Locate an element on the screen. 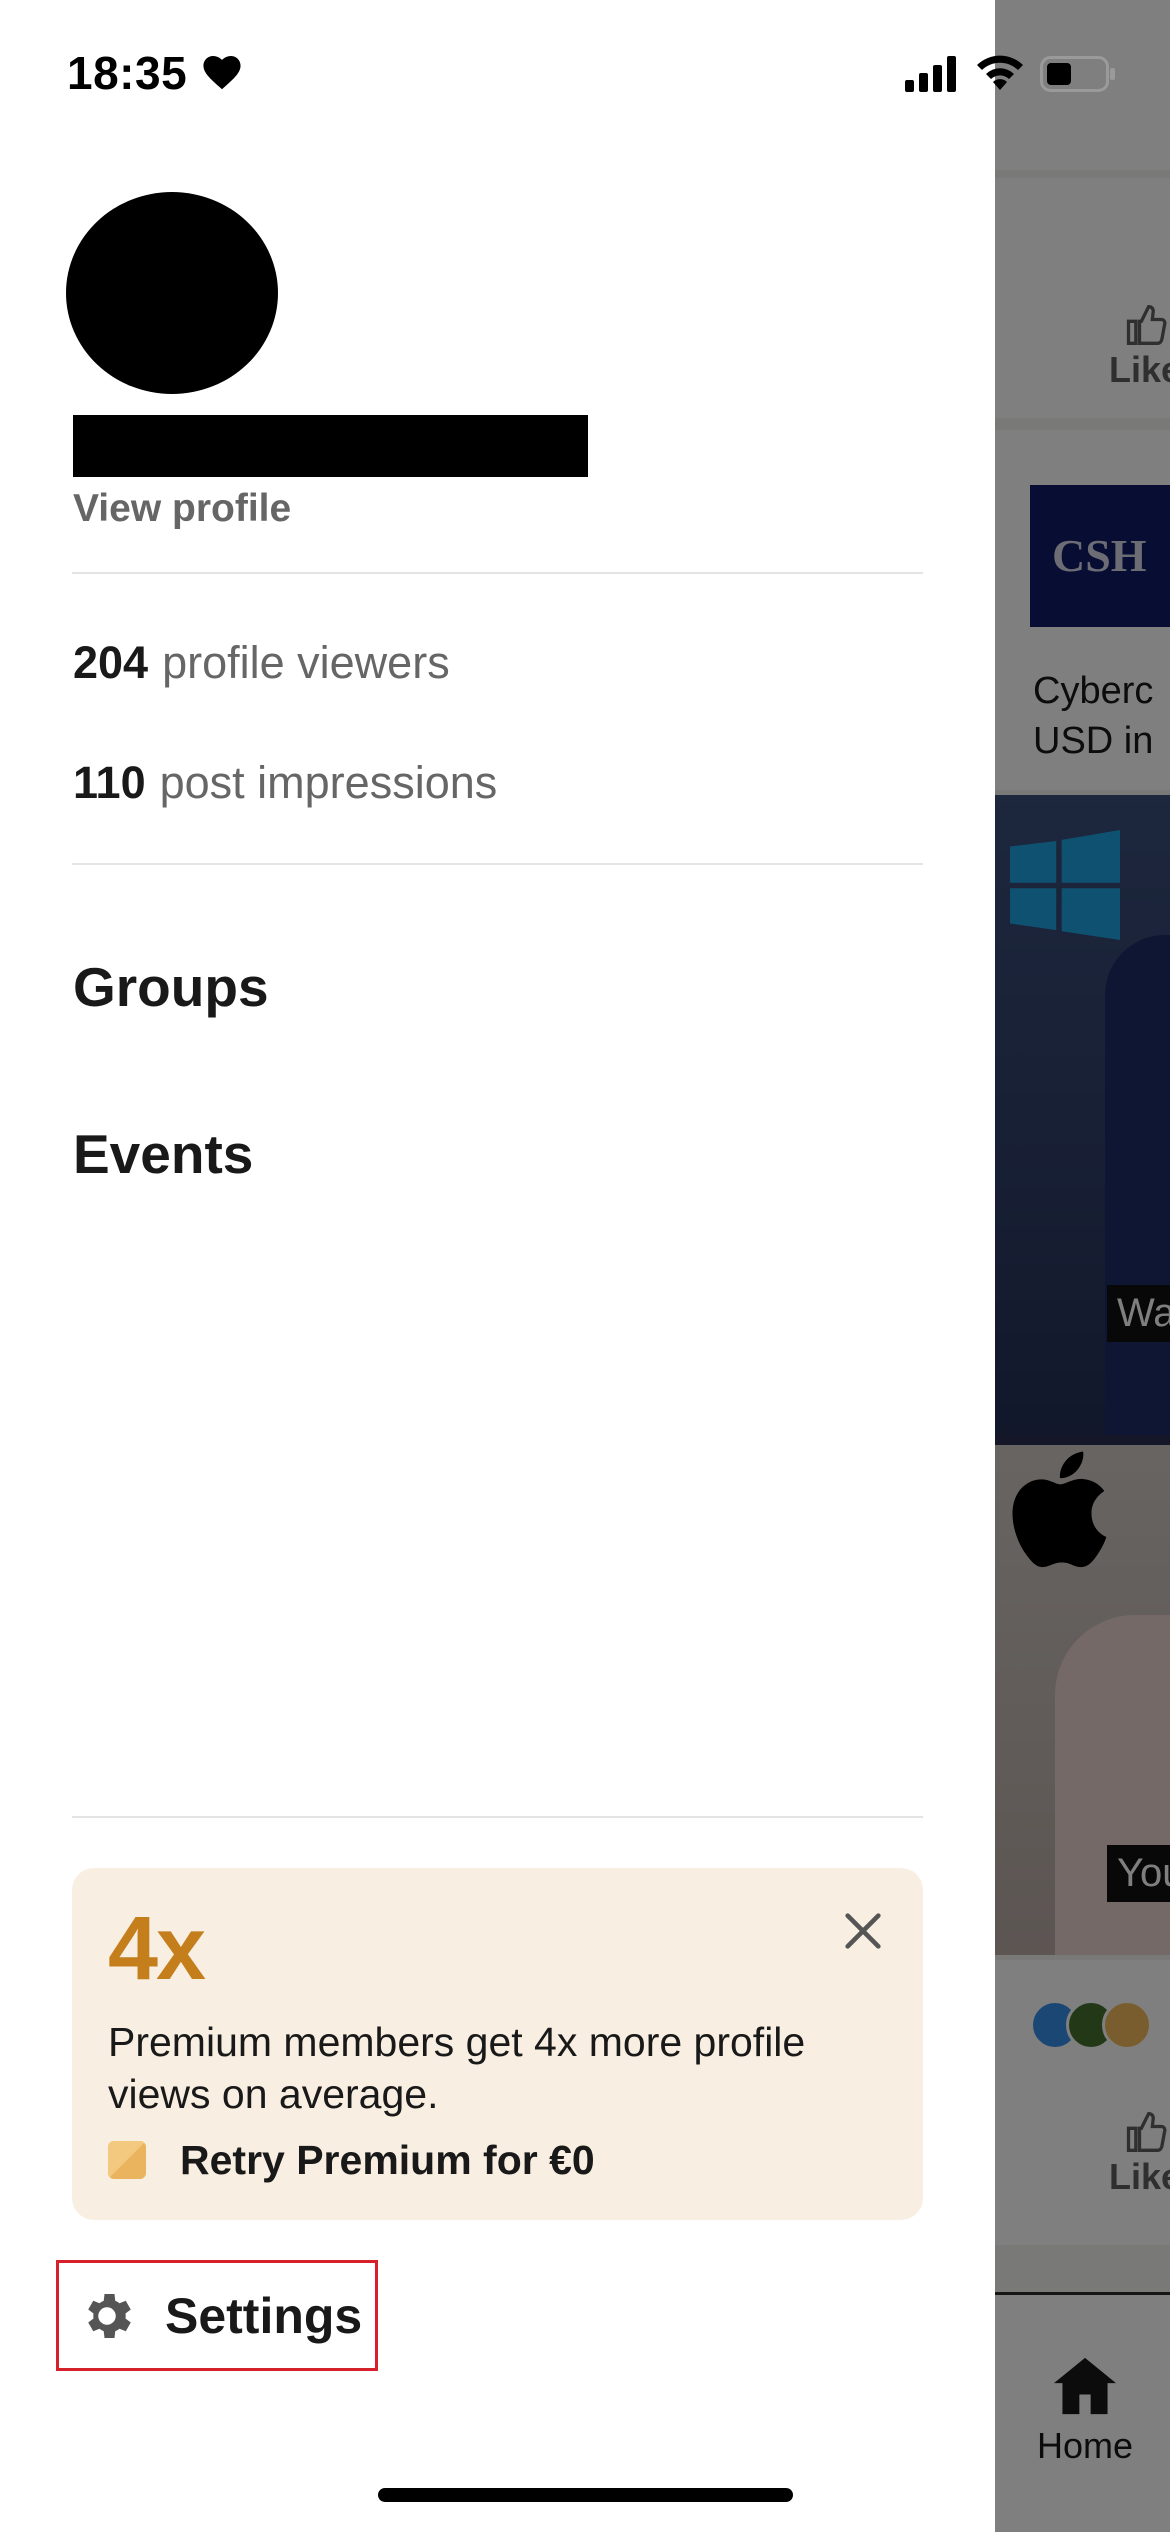 The height and width of the screenshot is (2532, 1170). stat-label: post impressions is located at coordinates (328, 782).